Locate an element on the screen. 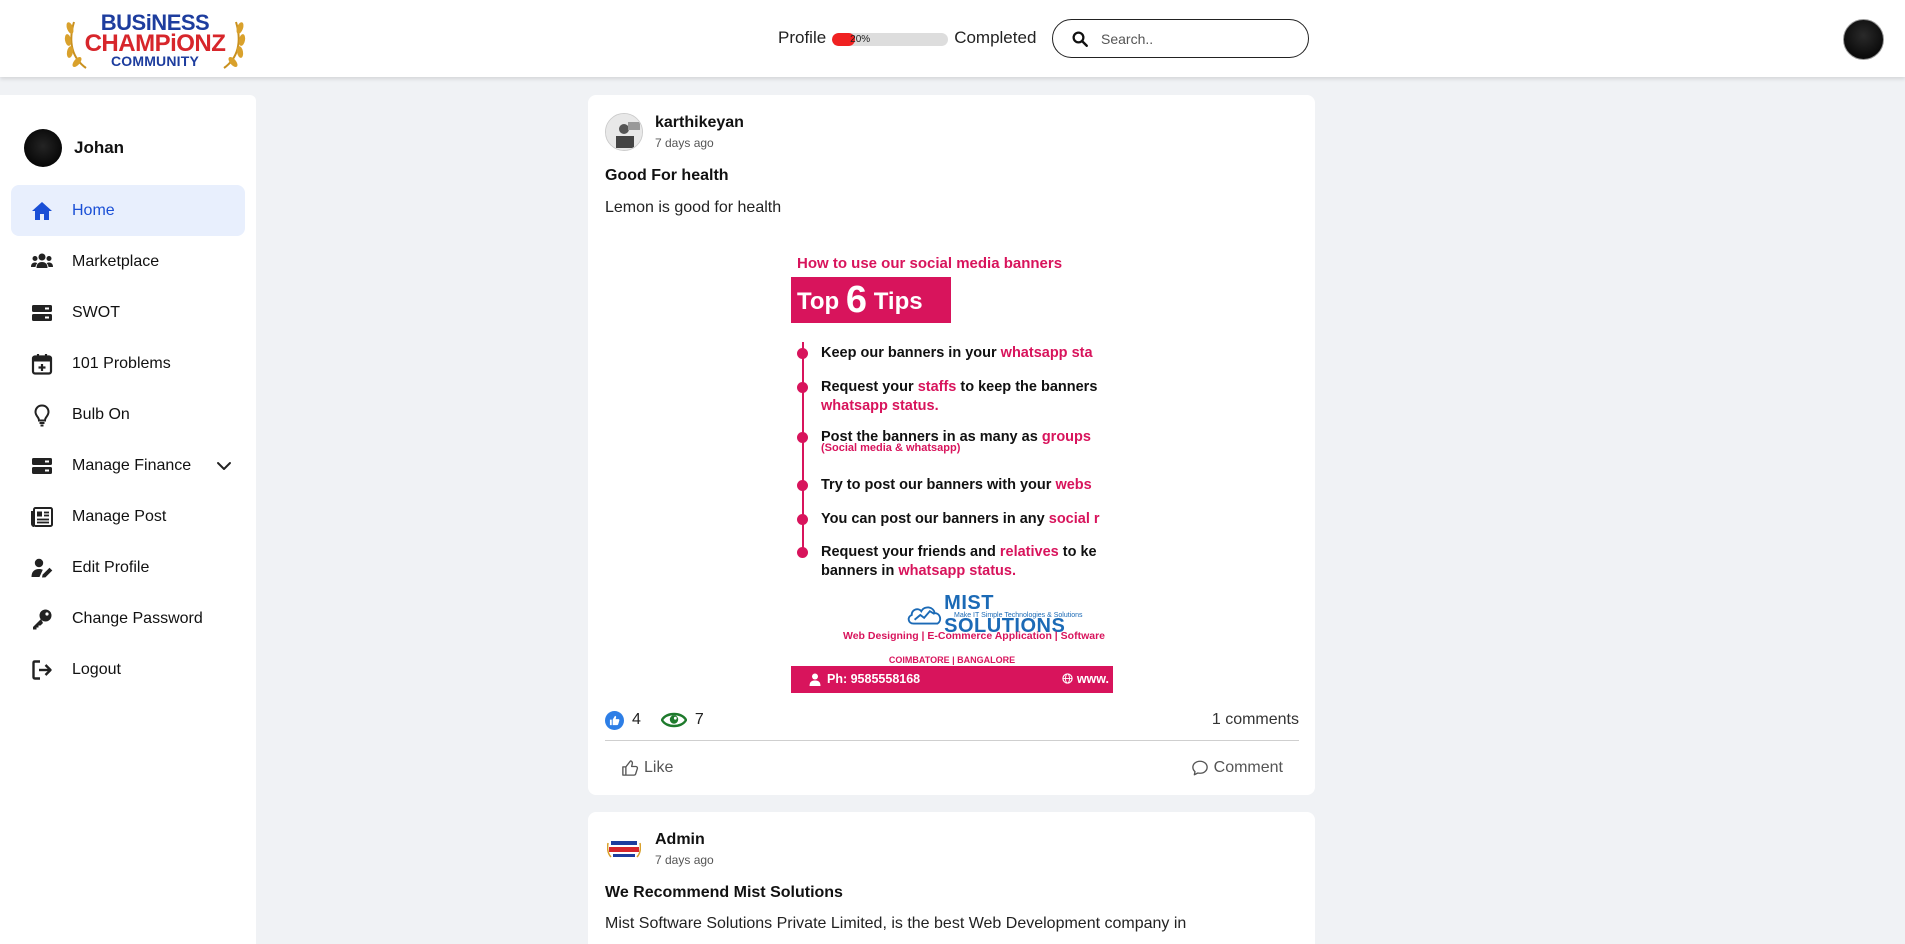 The image size is (1905, 944). post-stats: 4 7 1 comments is located at coordinates (952, 720).